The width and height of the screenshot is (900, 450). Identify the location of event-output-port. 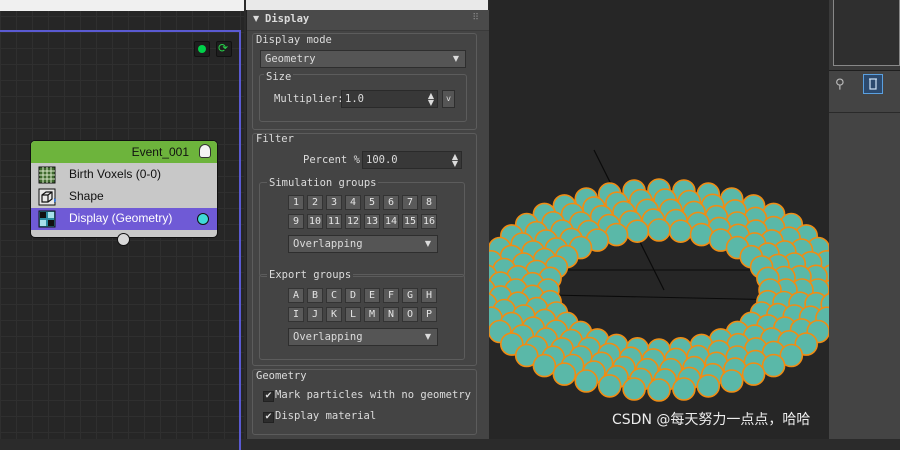
(123, 239).